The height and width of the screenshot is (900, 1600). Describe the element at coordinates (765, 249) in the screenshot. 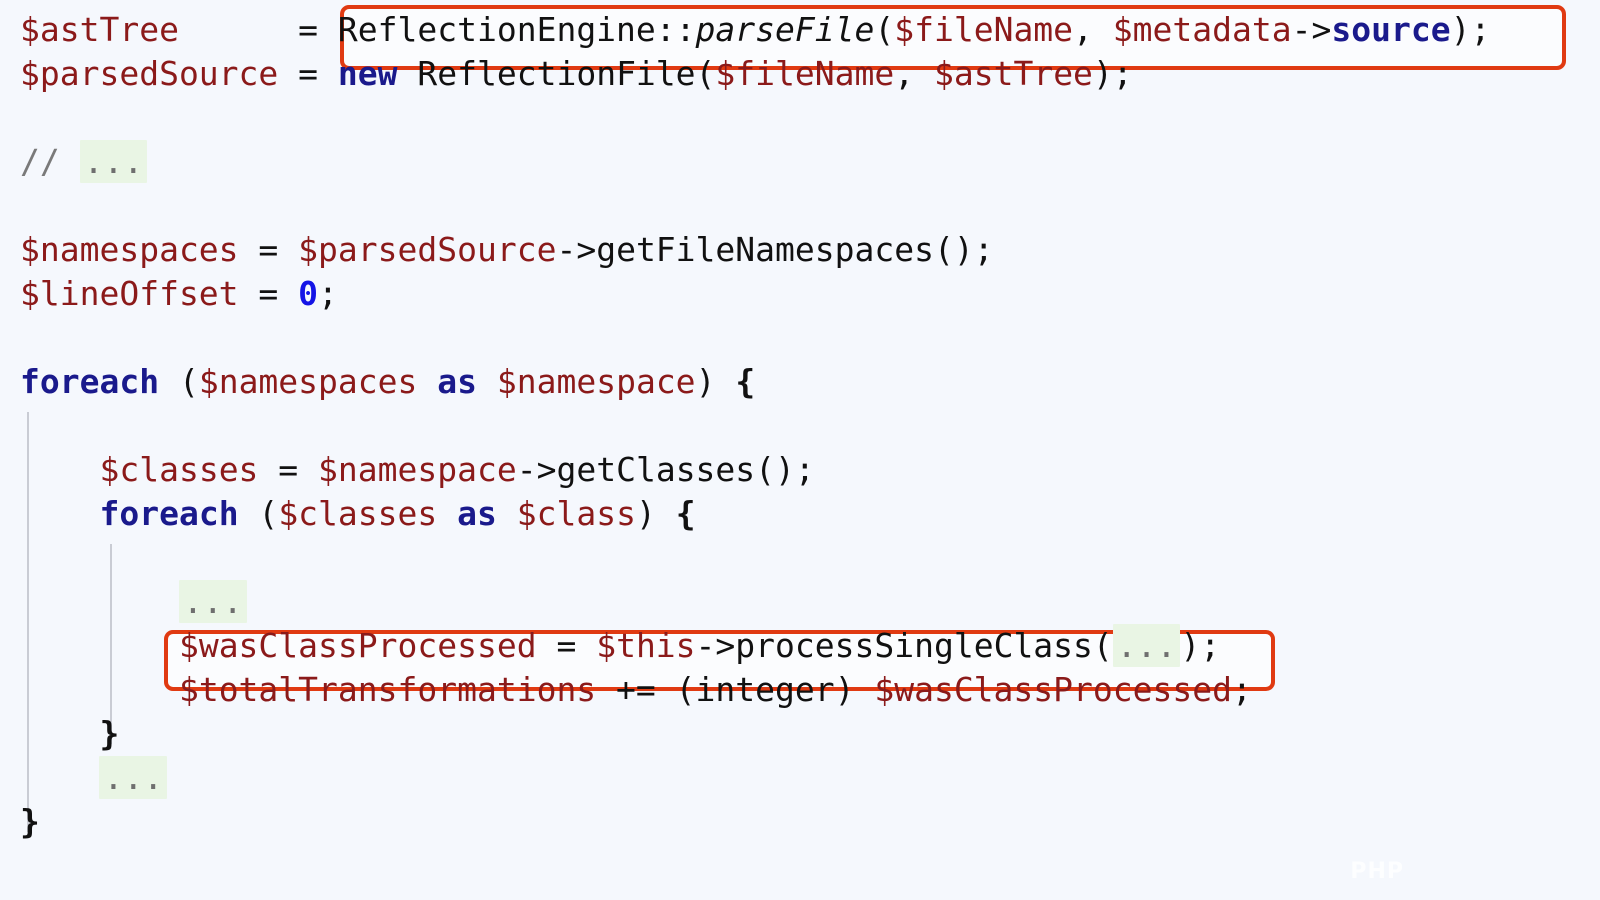

I see `code-token: getFileNamespaces` at that location.